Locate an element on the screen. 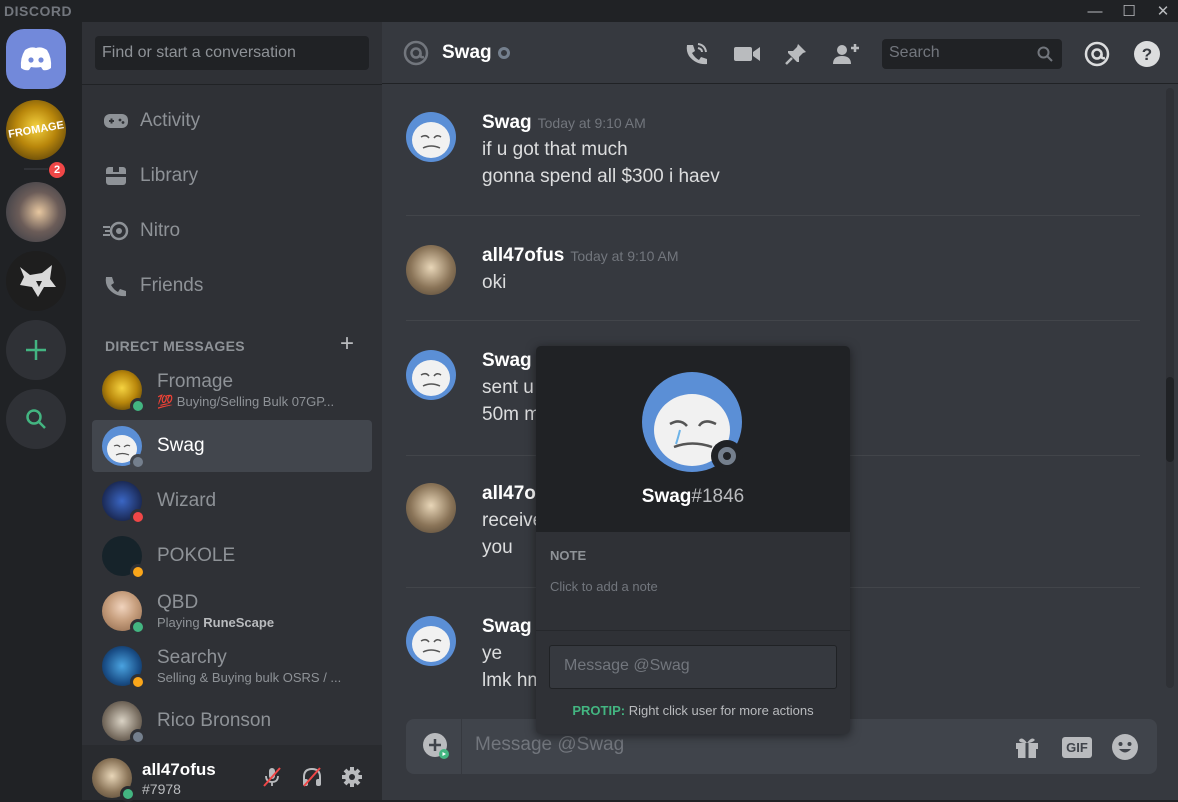 Image resolution: width=1178 pixels, height=802 pixels. sidebar-divider is located at coordinates (232, 84).